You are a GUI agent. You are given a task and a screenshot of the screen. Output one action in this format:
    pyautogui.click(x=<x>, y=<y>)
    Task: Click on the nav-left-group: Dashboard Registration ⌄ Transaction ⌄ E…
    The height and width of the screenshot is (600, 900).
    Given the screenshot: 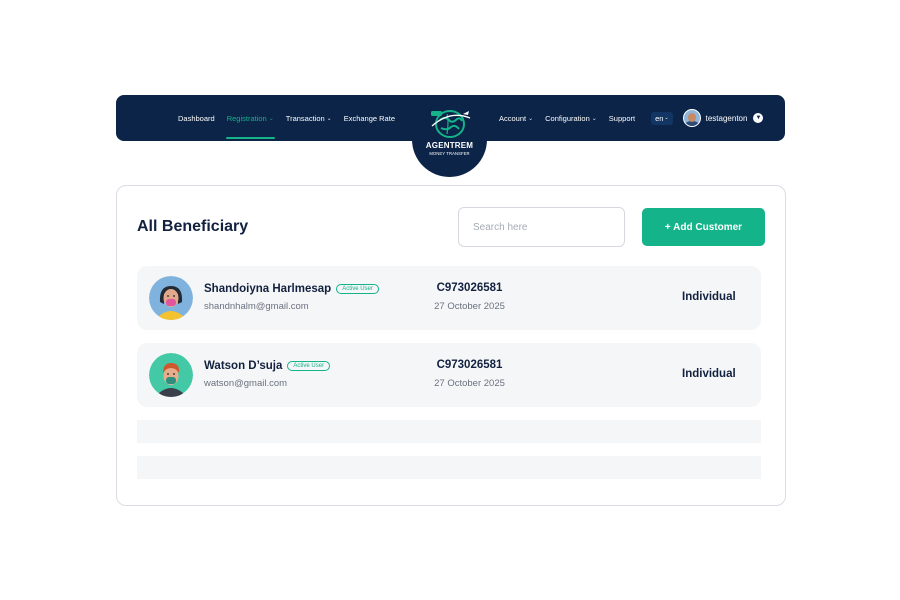 What is the action you would take?
    pyautogui.click(x=286, y=118)
    